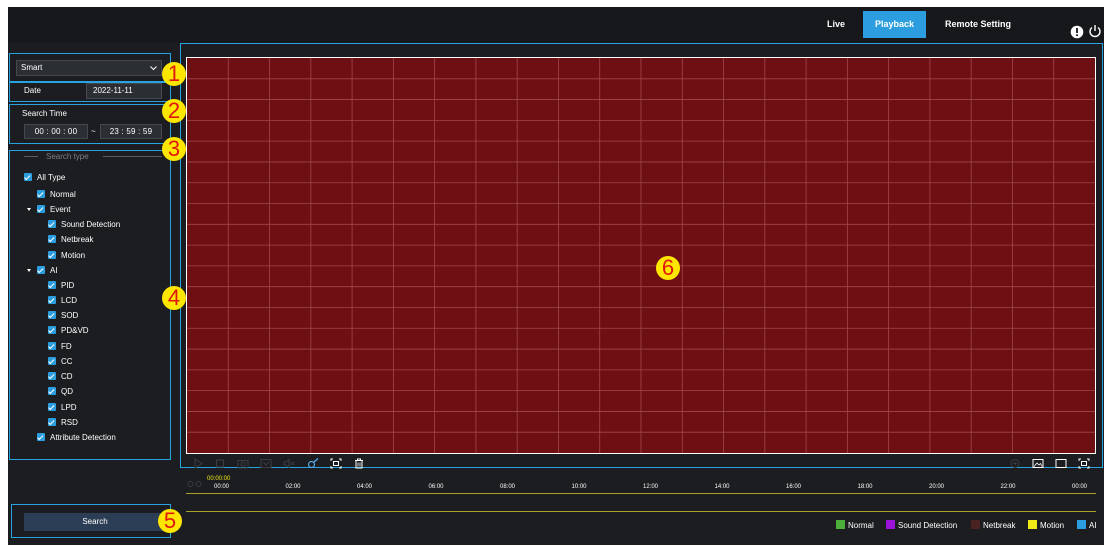 The width and height of the screenshot is (1104, 547). Describe the element at coordinates (975, 524) in the screenshot. I see `legend-swatch-netbreak` at that location.